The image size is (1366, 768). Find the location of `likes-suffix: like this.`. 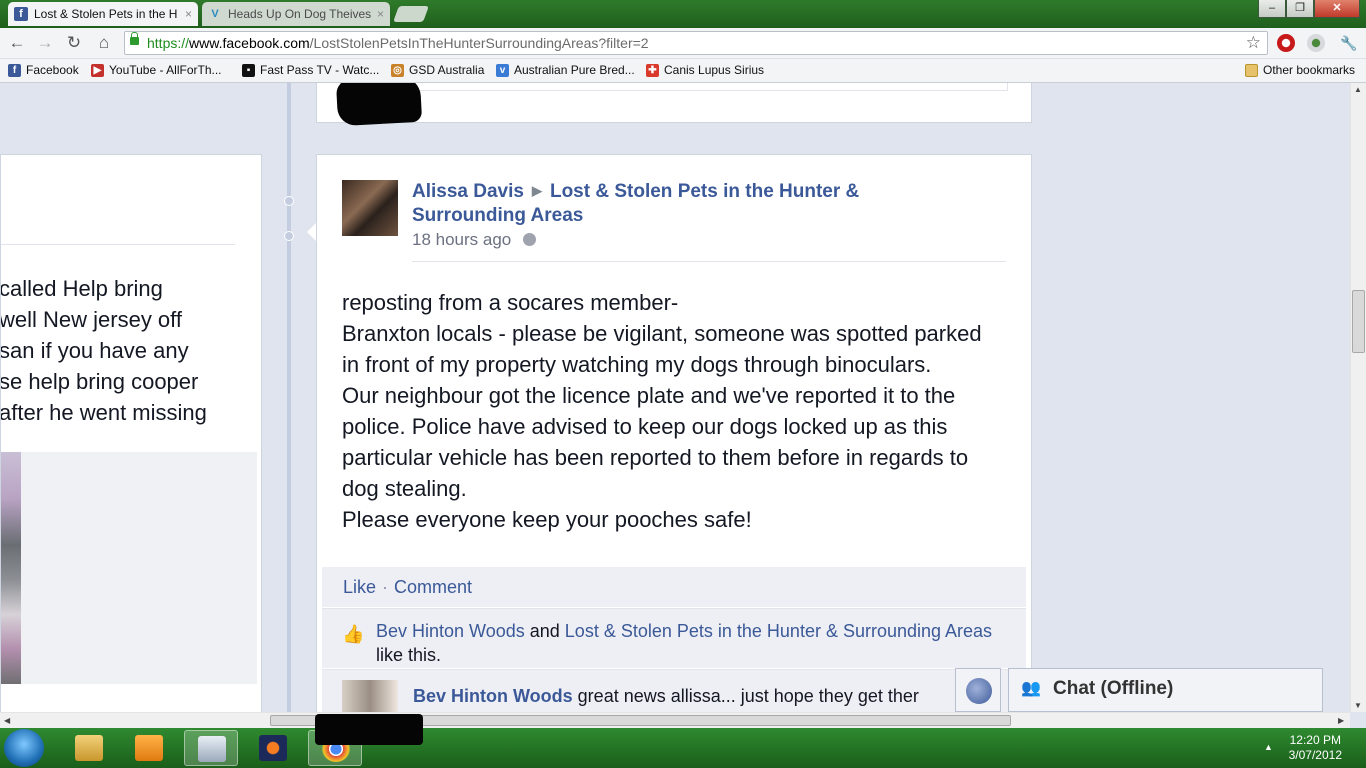

likes-suffix: like this. is located at coordinates (409, 655).